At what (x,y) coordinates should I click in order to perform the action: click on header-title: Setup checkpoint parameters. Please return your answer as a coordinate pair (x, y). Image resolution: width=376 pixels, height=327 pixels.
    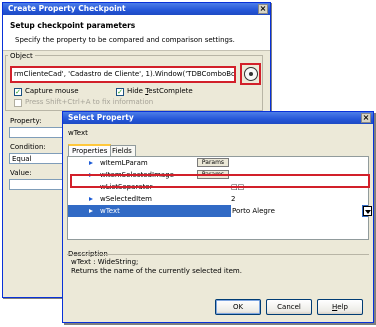
    Looking at the image, I should click on (73, 25).